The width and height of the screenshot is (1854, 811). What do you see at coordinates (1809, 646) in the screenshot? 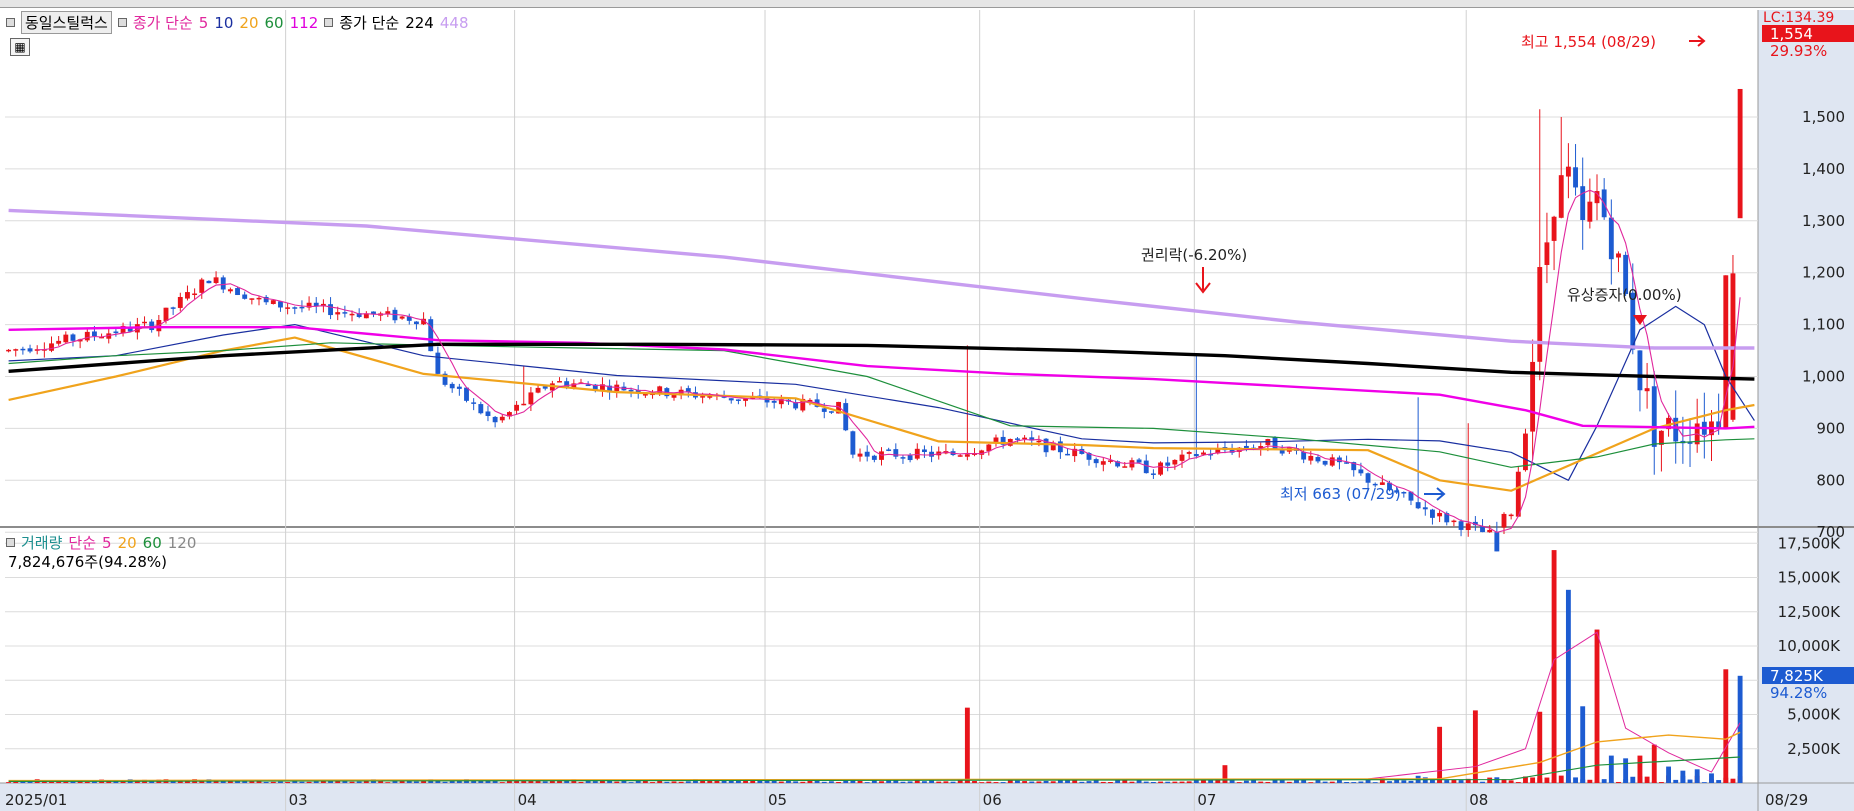
I see `volume-tick-label: 10,000K` at bounding box center [1809, 646].